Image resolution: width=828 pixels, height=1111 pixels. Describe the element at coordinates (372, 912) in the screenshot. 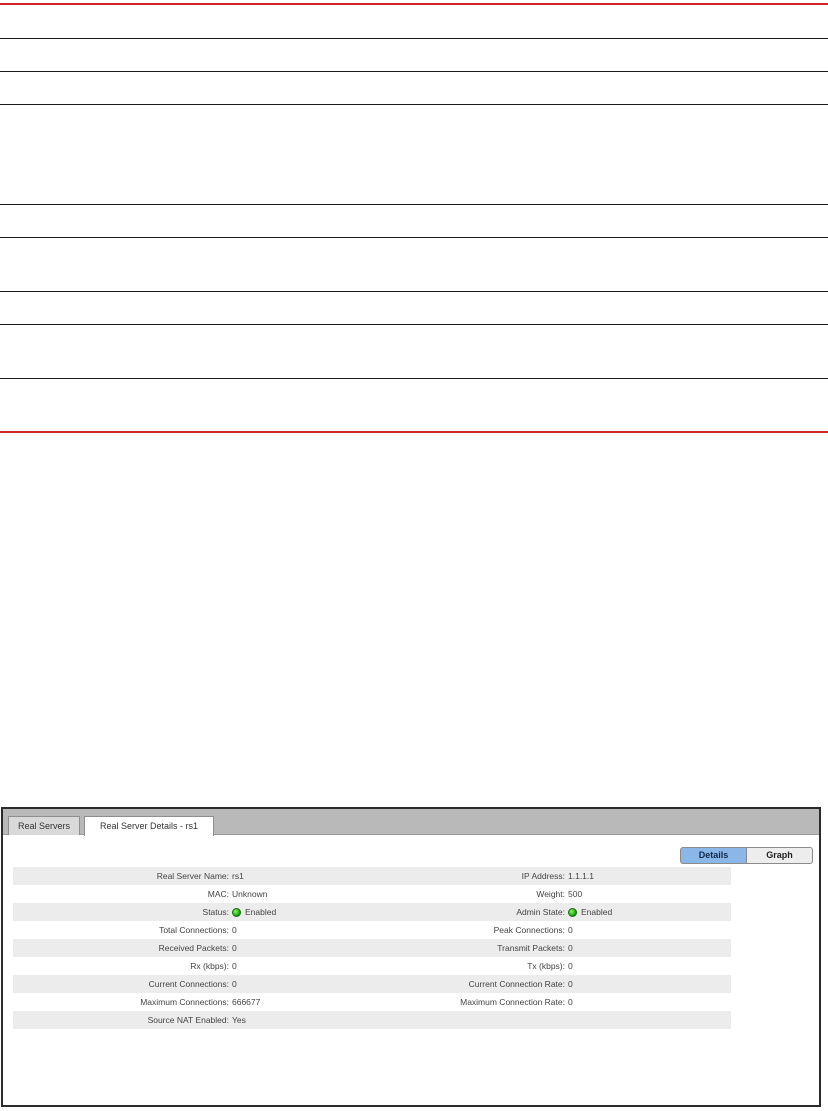

I see `details-row: Status: Enabled Admin State: Enabled` at that location.